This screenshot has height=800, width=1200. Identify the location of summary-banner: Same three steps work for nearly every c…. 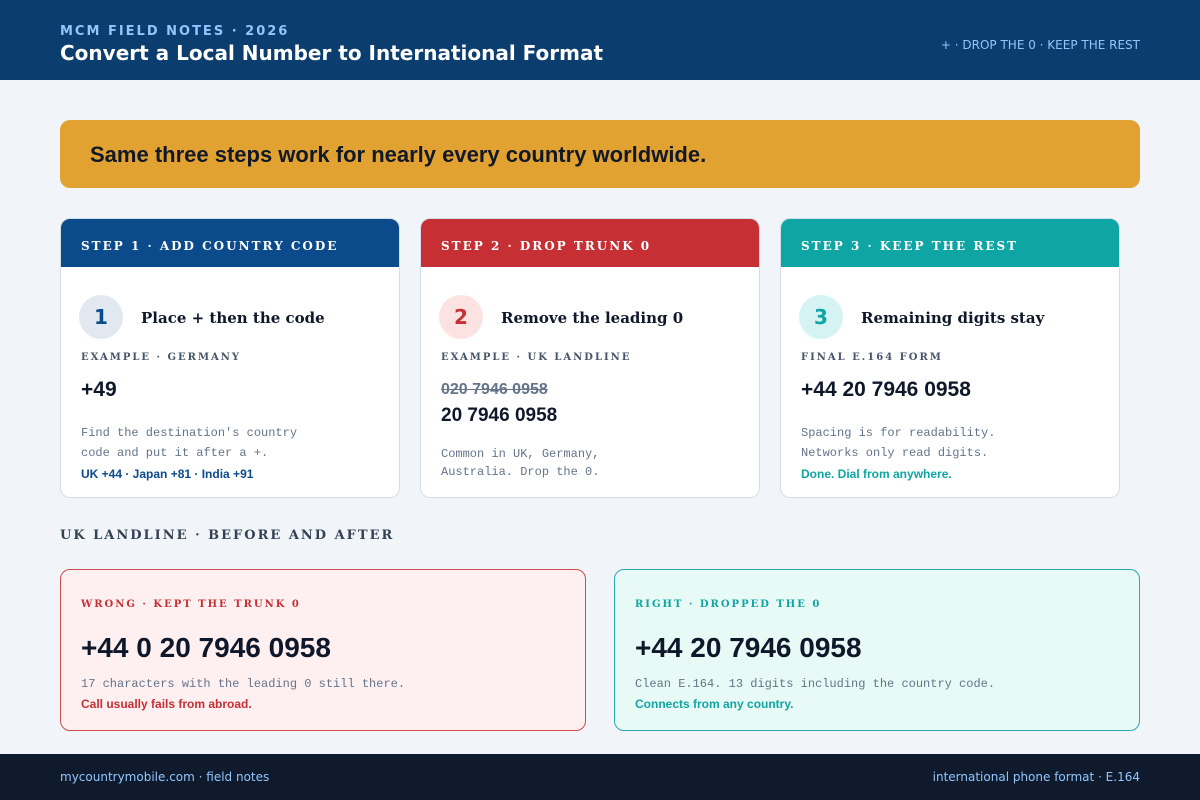
(600, 154).